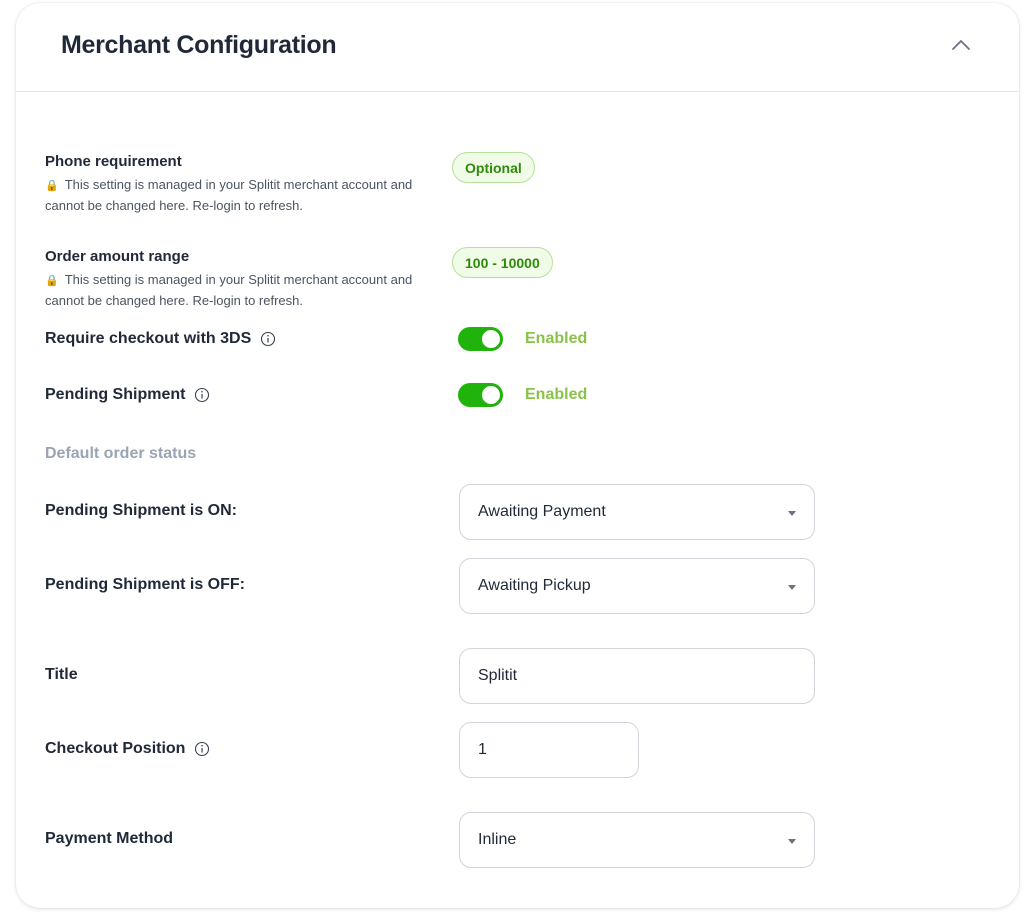 The height and width of the screenshot is (918, 1031). I want to click on pending-on-select: Awaiting Payment, so click(637, 512).